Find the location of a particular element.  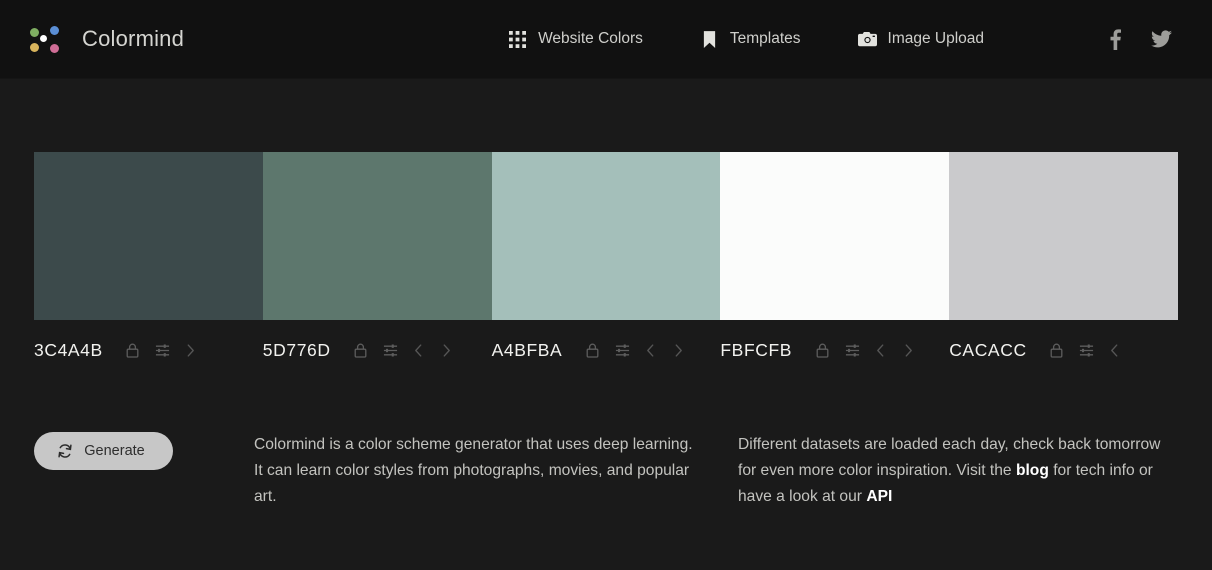

nav-website-colors: Website Colors is located at coordinates (575, 39).